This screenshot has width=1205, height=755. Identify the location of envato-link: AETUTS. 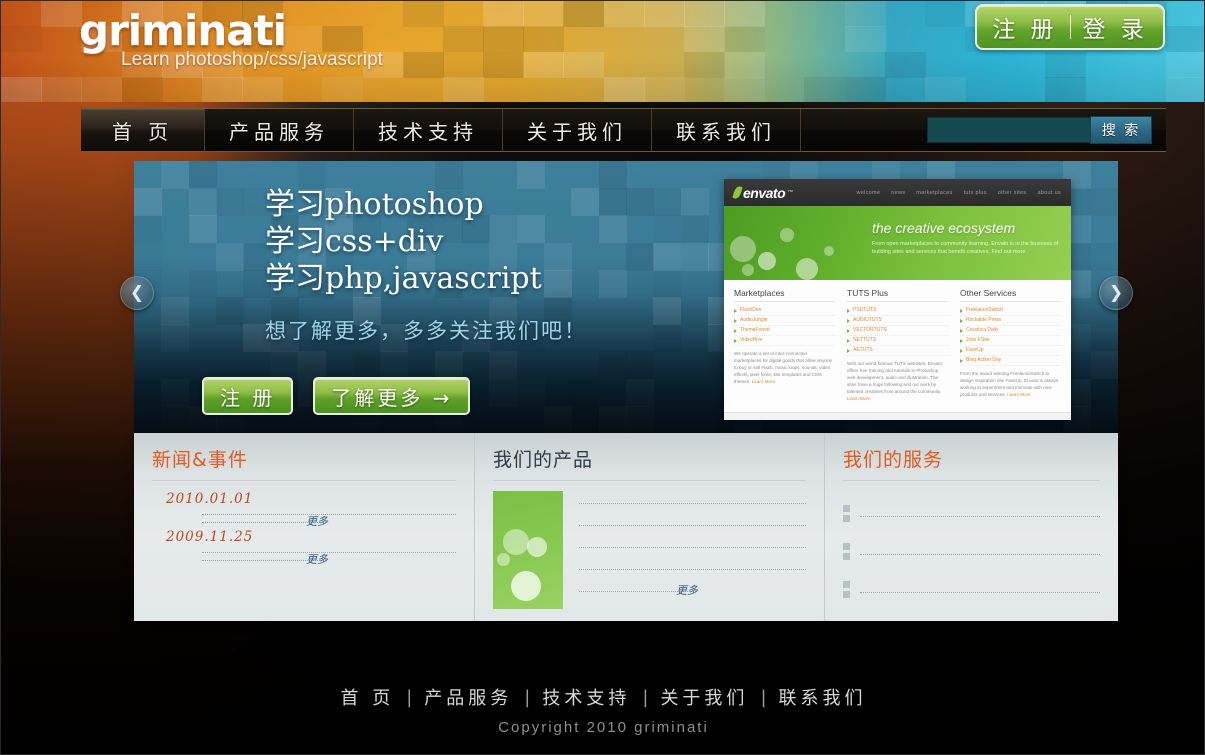
(897, 351).